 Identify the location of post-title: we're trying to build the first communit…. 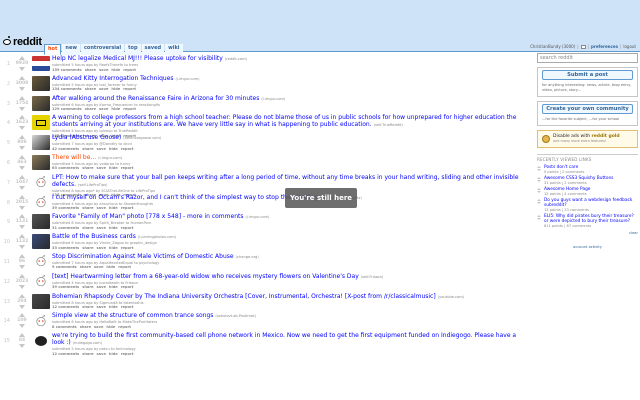
(284, 339).